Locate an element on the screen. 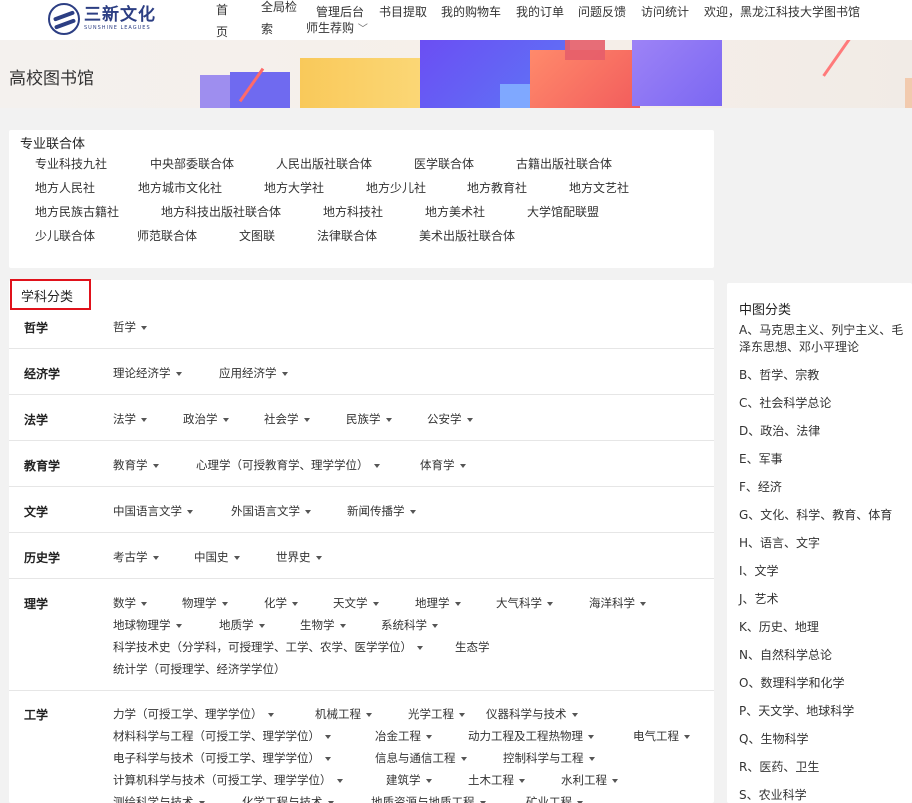  subject-dropdown: 考古学 is located at coordinates (136, 557).